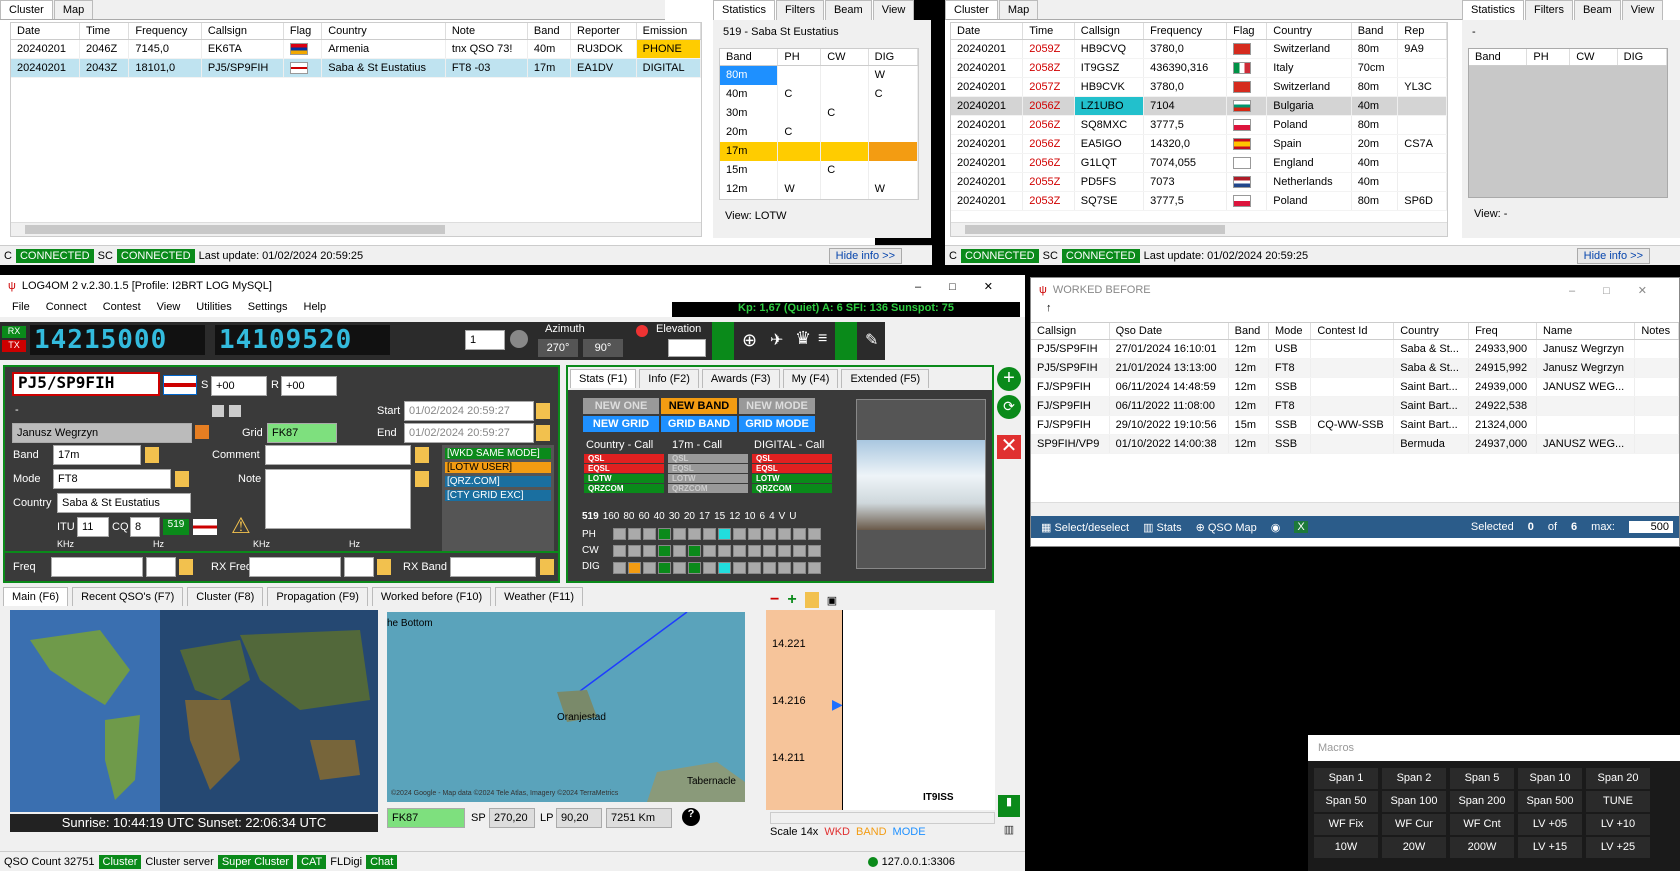  Describe the element at coordinates (303, 31) in the screenshot. I see `col-flag: Flag` at that location.